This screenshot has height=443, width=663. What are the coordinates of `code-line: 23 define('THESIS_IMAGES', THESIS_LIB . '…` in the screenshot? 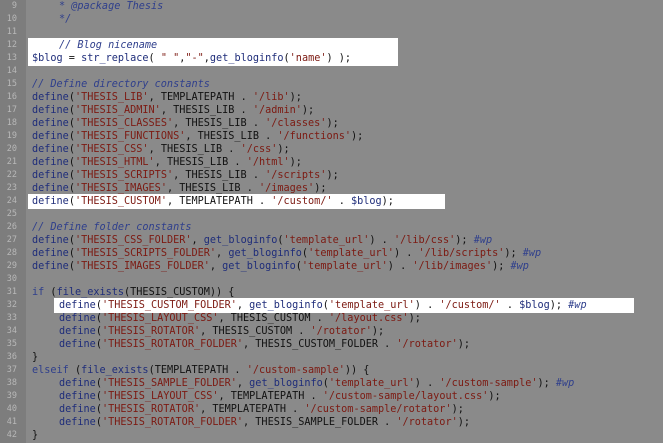 It's located at (331, 188).